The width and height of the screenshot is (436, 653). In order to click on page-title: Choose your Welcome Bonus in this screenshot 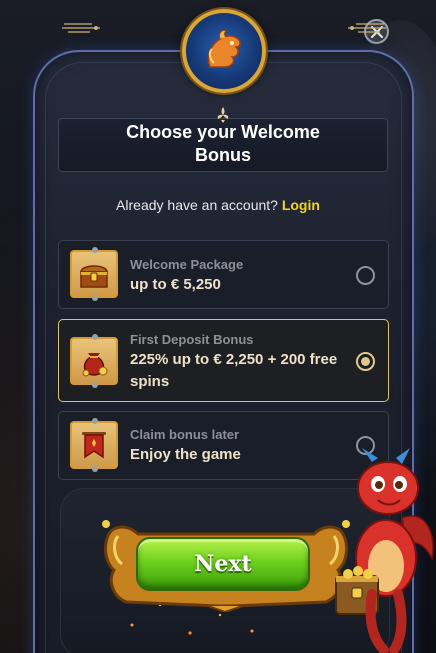, I will do `click(223, 143)`.